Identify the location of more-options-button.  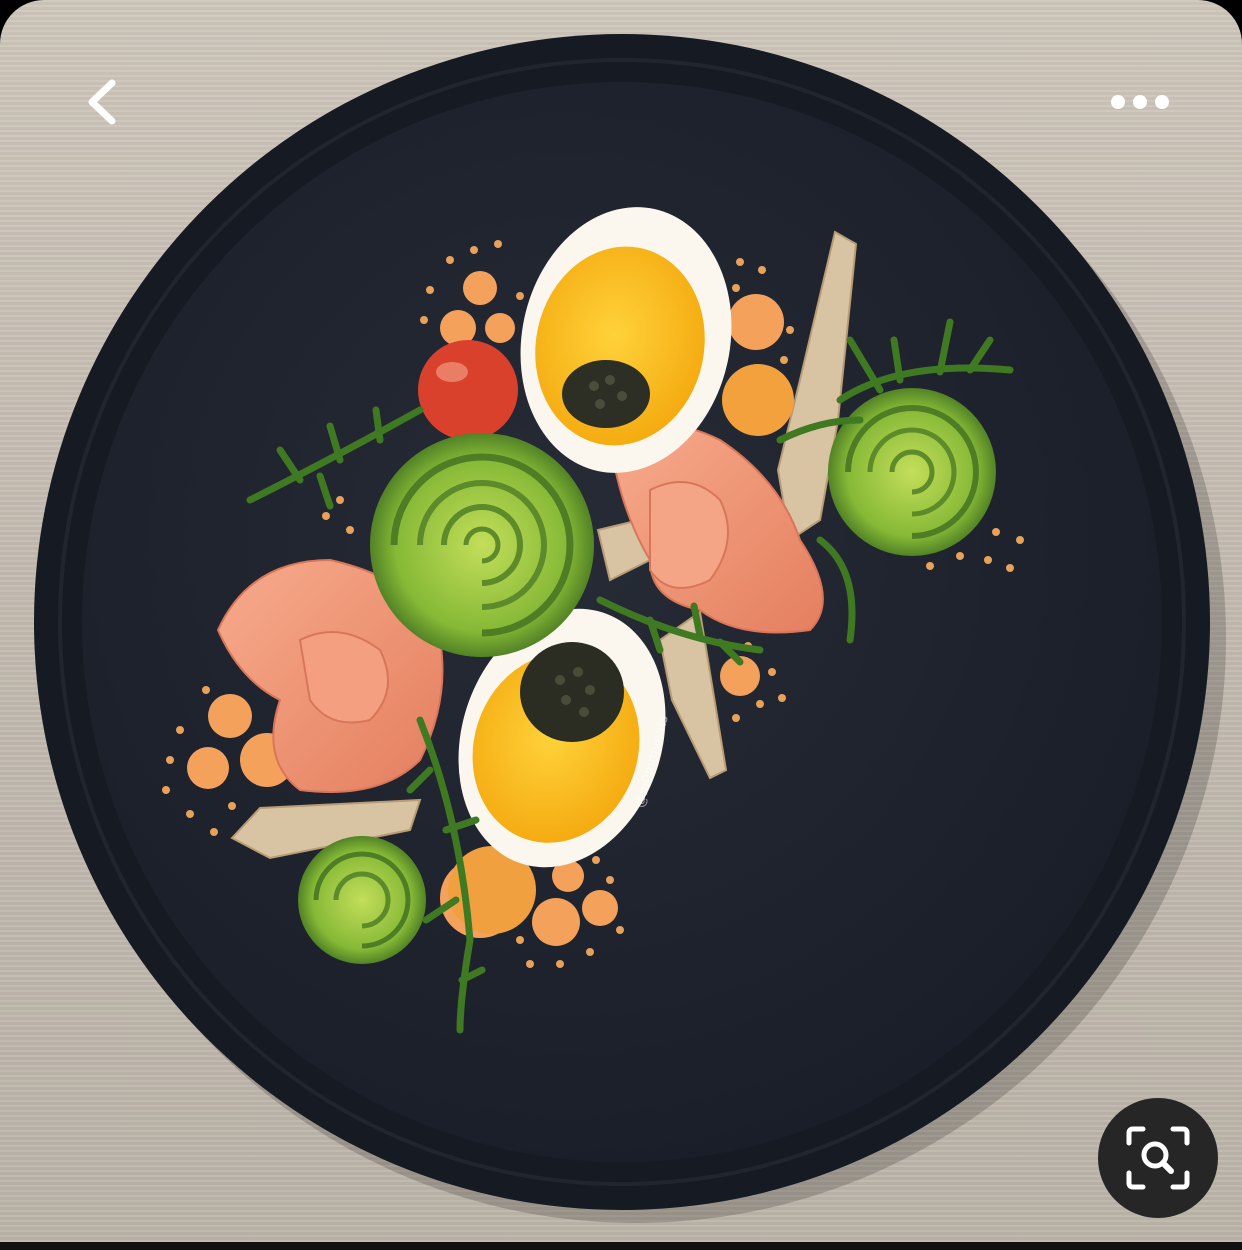
(1140, 102).